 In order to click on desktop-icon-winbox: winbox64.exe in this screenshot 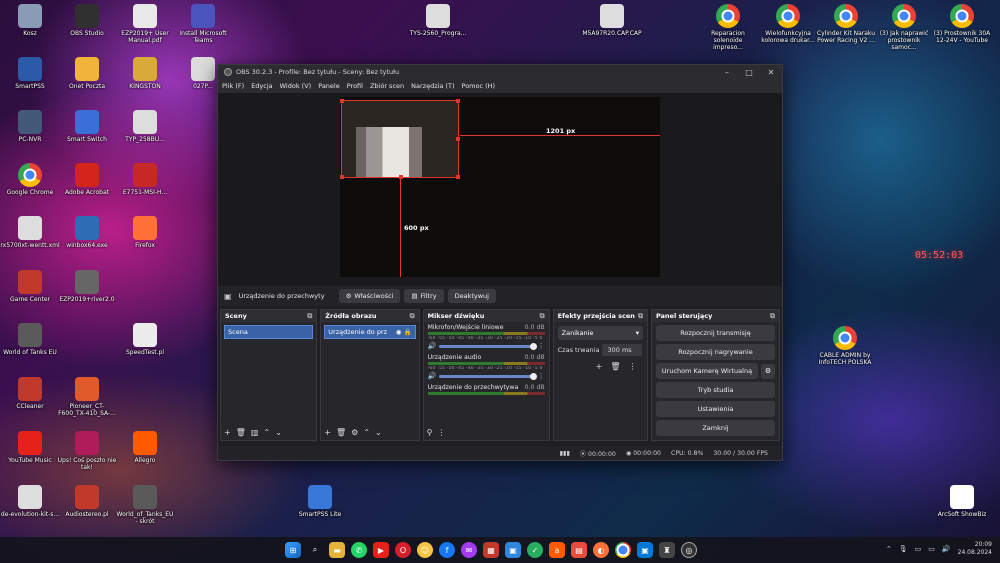, I will do `click(87, 232)`.